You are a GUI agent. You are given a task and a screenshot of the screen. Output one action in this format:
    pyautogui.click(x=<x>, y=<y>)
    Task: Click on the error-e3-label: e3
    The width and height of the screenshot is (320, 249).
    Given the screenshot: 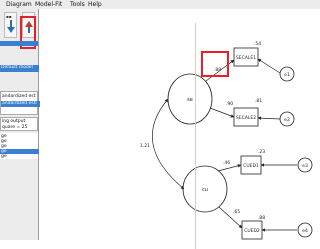 What is the action you would take?
    pyautogui.click(x=305, y=166)
    